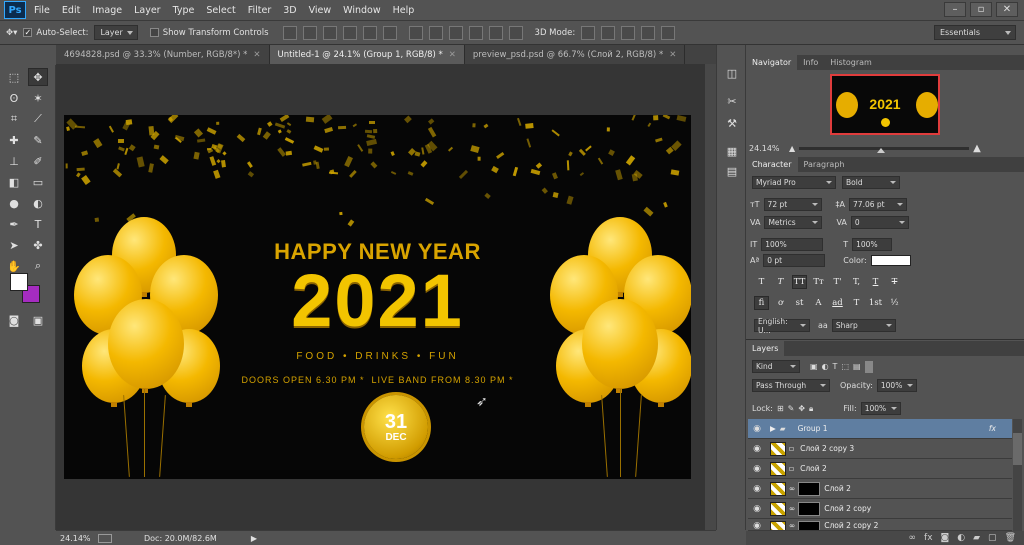 Image resolution: width=1024 pixels, height=545 pixels. I want to click on menu-3d: 3D, so click(289, 10).